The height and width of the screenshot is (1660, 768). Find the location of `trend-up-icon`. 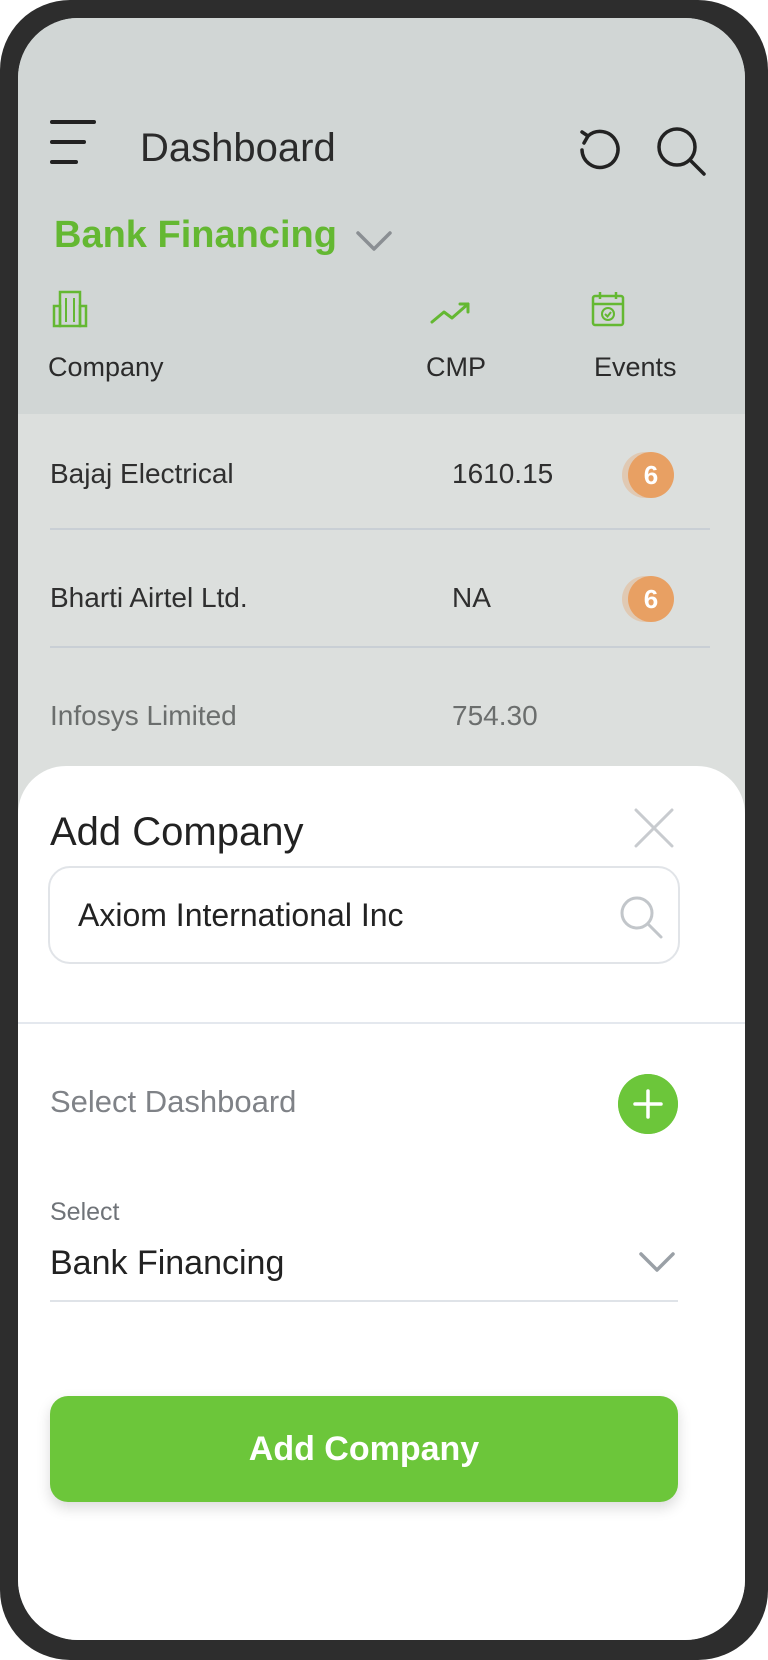

trend-up-icon is located at coordinates (450, 313).